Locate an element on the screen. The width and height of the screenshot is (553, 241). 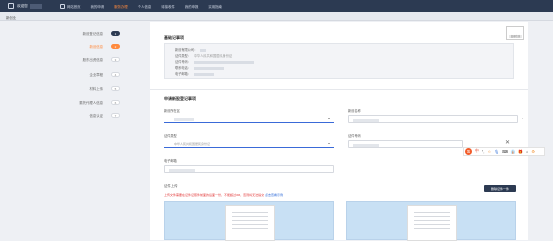
ime-toolbar: S 中 °, ☺ 🎙 ⌨ 👔 🎁 ⌂ ⚙ is located at coordinates (504, 151).